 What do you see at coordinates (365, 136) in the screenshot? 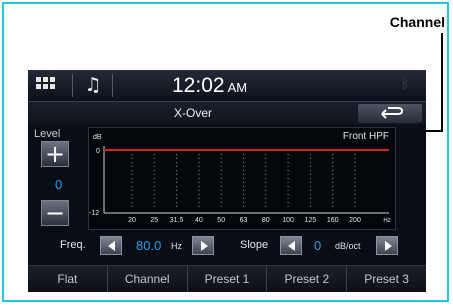
I see `channel-name-label: Front HPF` at bounding box center [365, 136].